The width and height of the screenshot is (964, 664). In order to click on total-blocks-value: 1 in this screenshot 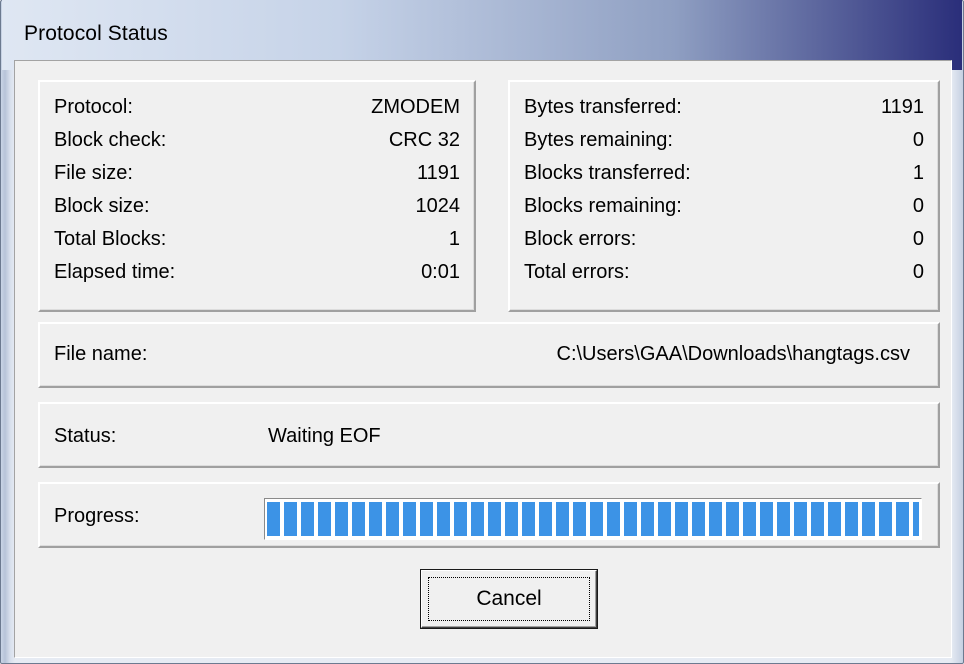, I will do `click(454, 239)`.